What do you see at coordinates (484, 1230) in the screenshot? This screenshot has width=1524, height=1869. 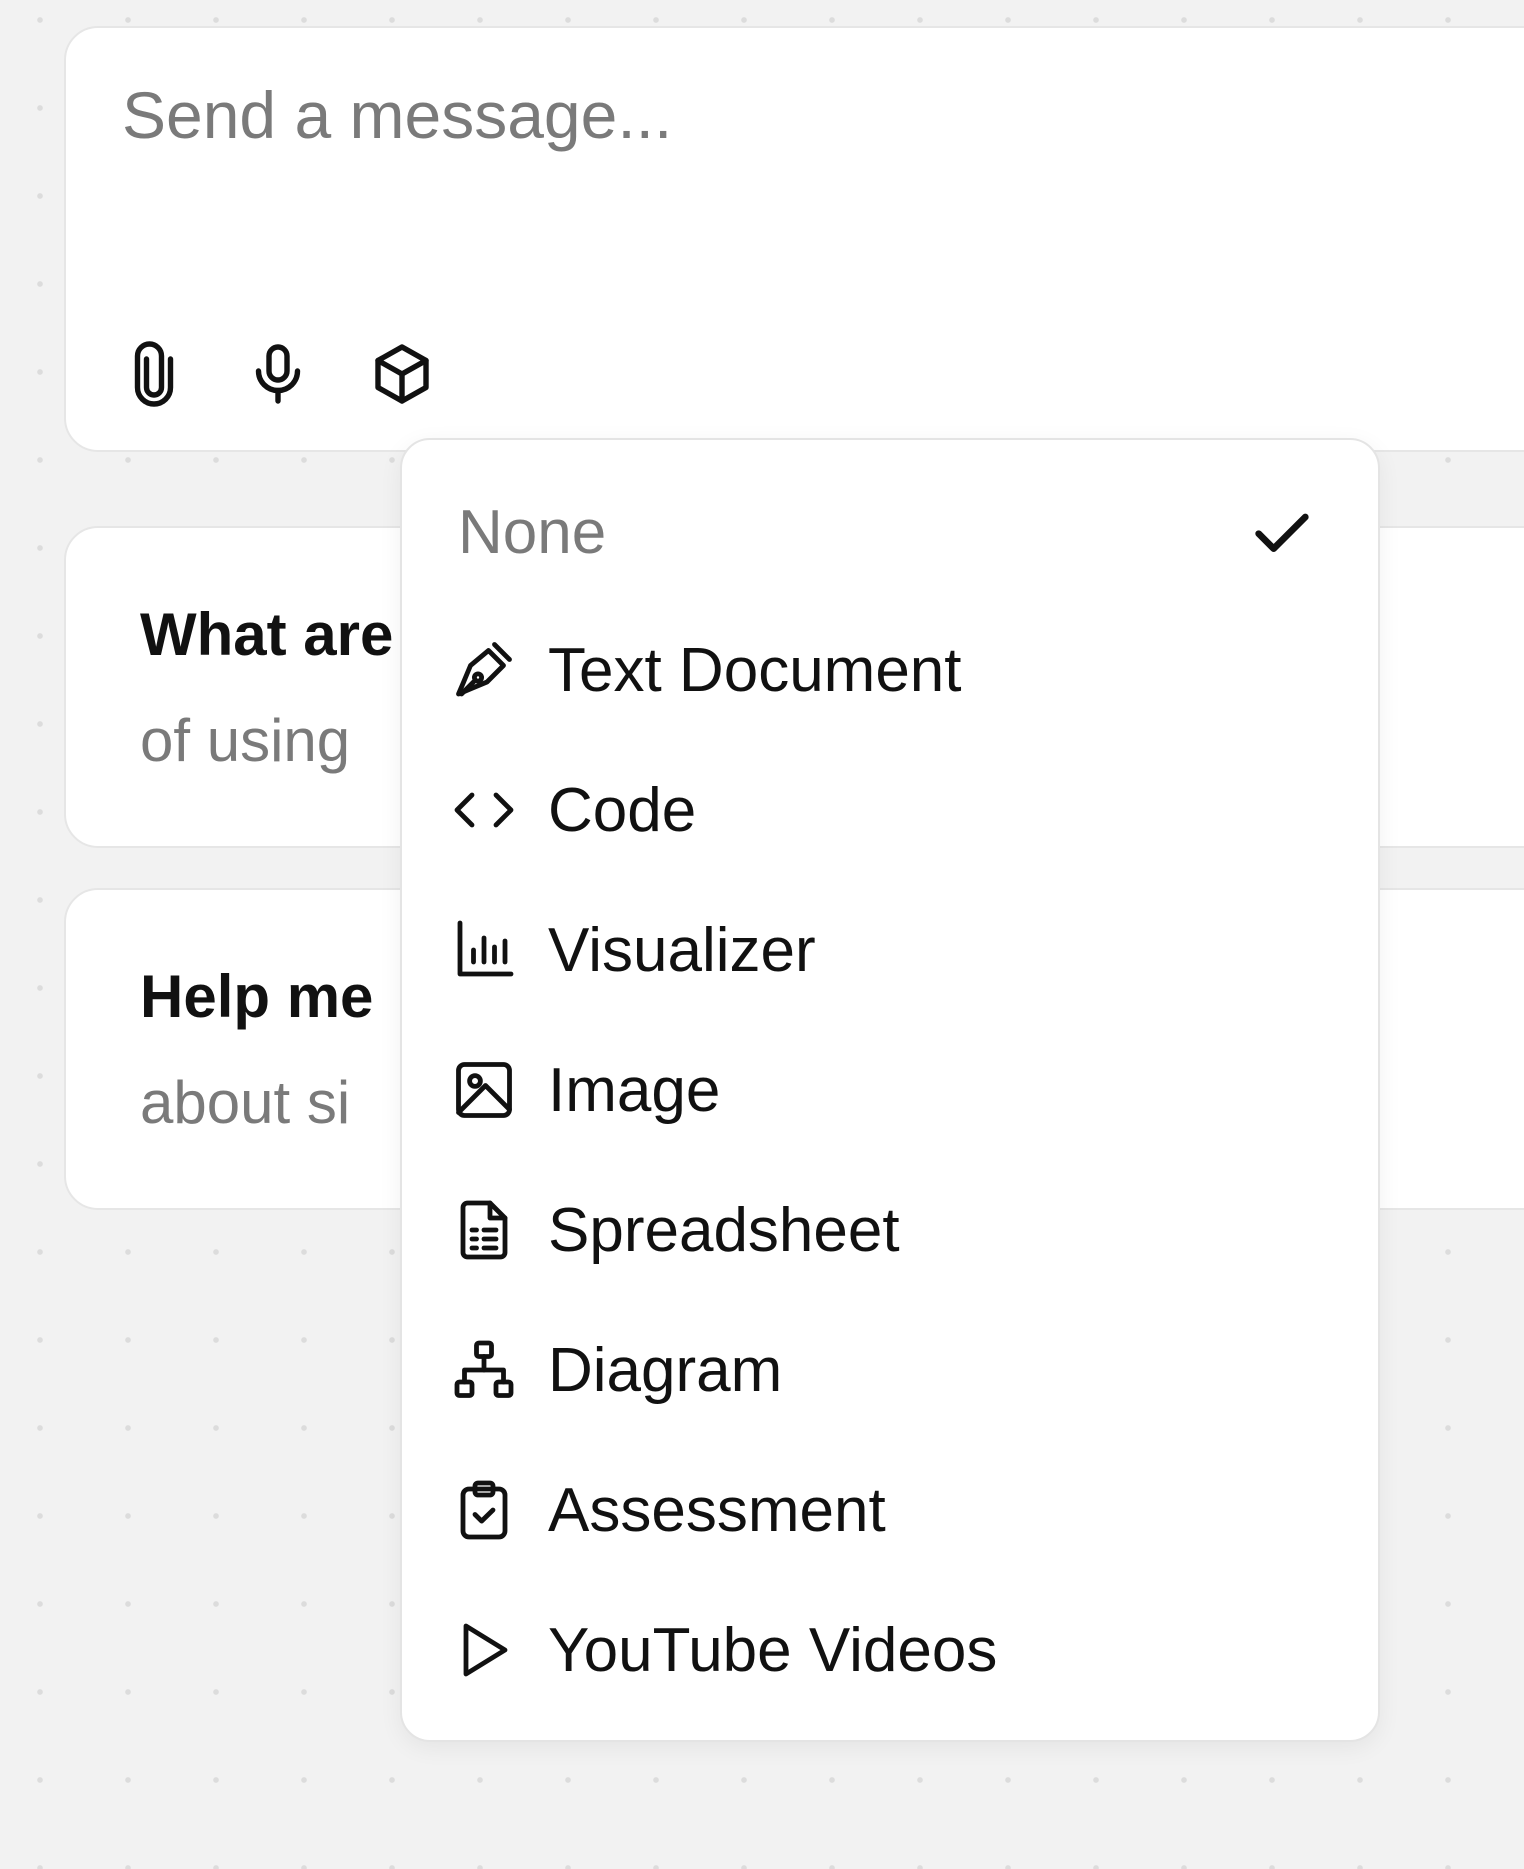 I see `spreadsheet-icon` at bounding box center [484, 1230].